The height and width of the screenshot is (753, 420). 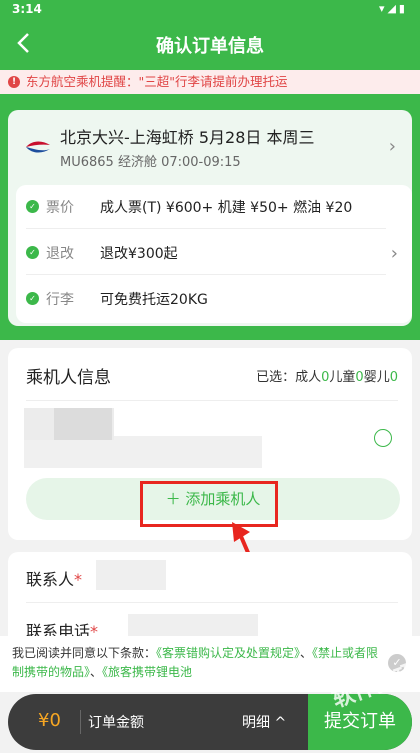 I want to click on flight-subinfo: MU6865 经济舱 07:00-09:15, so click(x=150, y=162).